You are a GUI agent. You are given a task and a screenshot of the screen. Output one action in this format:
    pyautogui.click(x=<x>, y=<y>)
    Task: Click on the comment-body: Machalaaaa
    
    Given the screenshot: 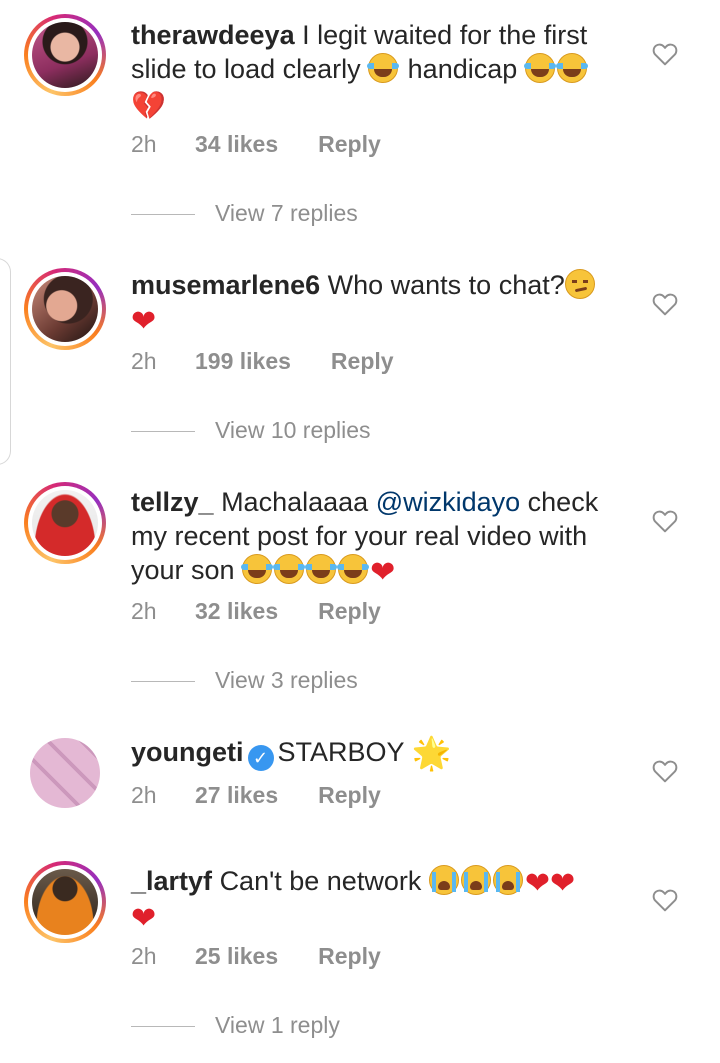 What is the action you would take?
    pyautogui.click(x=295, y=502)
    